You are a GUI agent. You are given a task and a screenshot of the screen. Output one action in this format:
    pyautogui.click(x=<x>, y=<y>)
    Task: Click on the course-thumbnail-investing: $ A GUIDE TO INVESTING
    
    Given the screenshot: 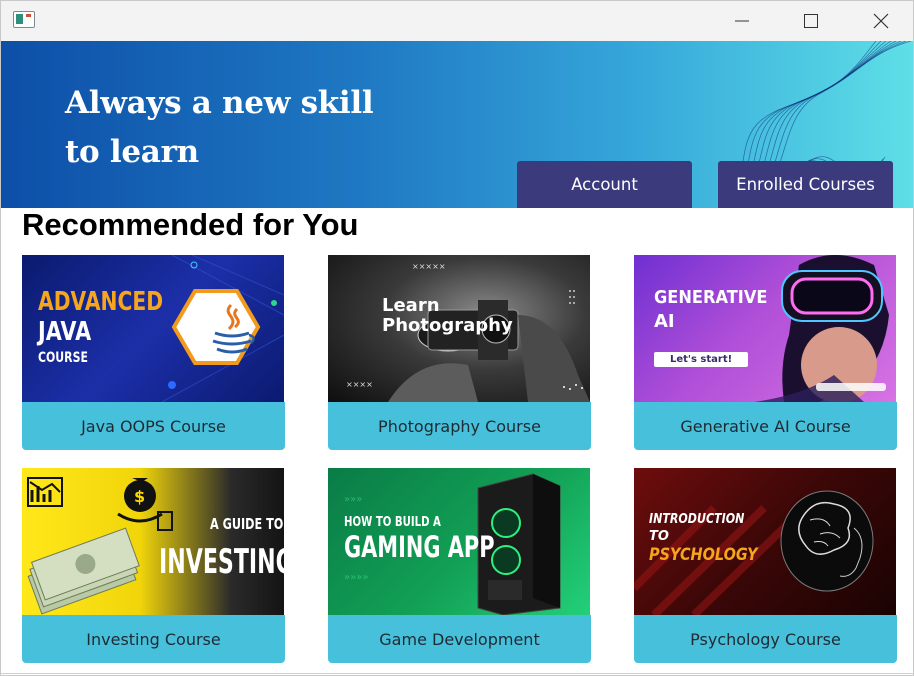 What is the action you would take?
    pyautogui.click(x=153, y=541)
    